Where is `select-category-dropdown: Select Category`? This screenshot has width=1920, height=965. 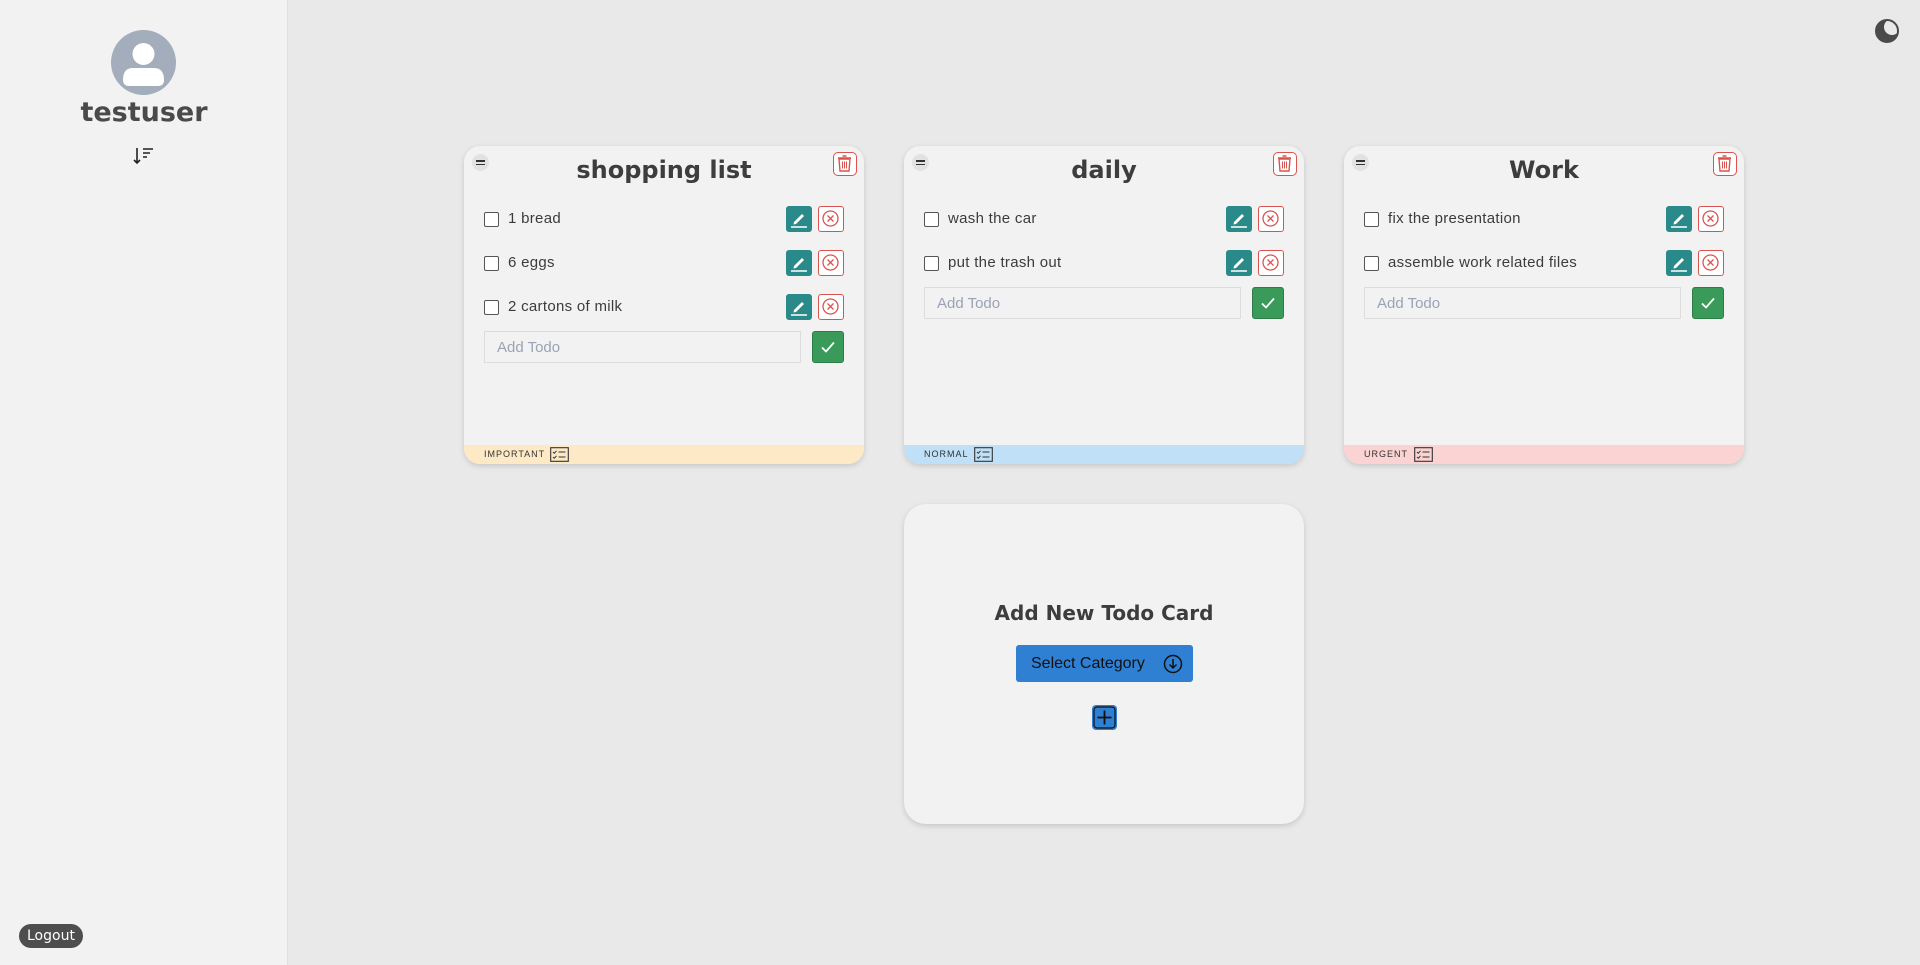 select-category-dropdown: Select Category is located at coordinates (1104, 663).